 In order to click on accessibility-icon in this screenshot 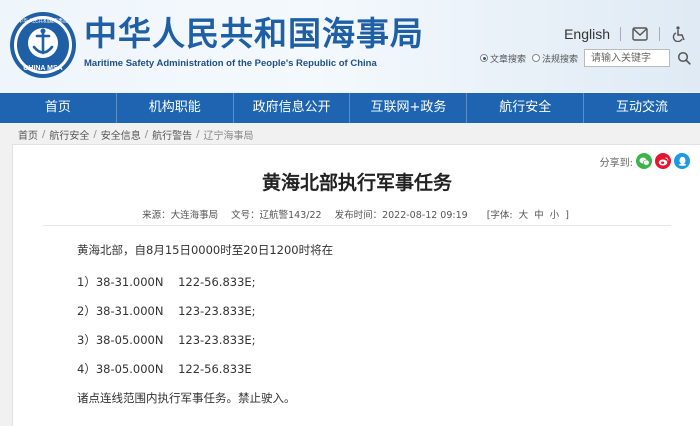, I will do `click(679, 34)`.